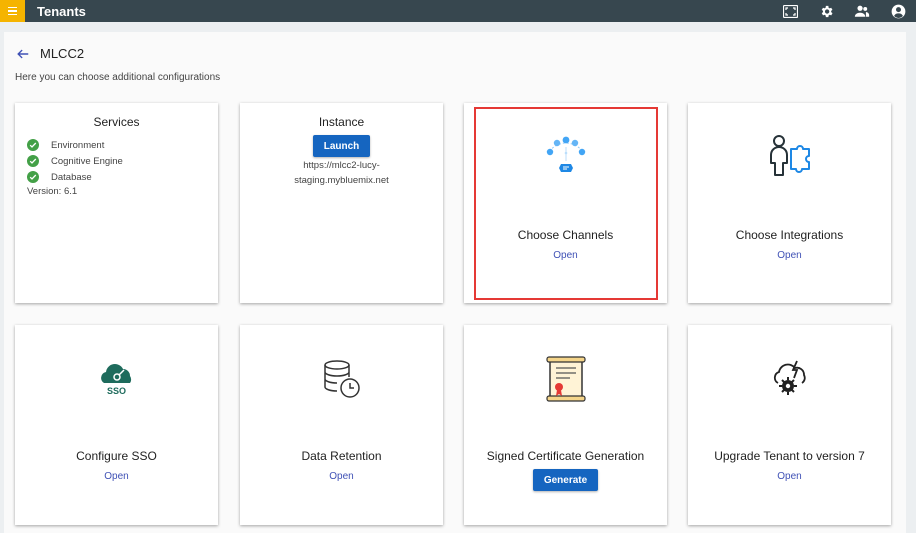  Describe the element at coordinates (790, 11) in the screenshot. I see `fullscreen-icon` at that location.